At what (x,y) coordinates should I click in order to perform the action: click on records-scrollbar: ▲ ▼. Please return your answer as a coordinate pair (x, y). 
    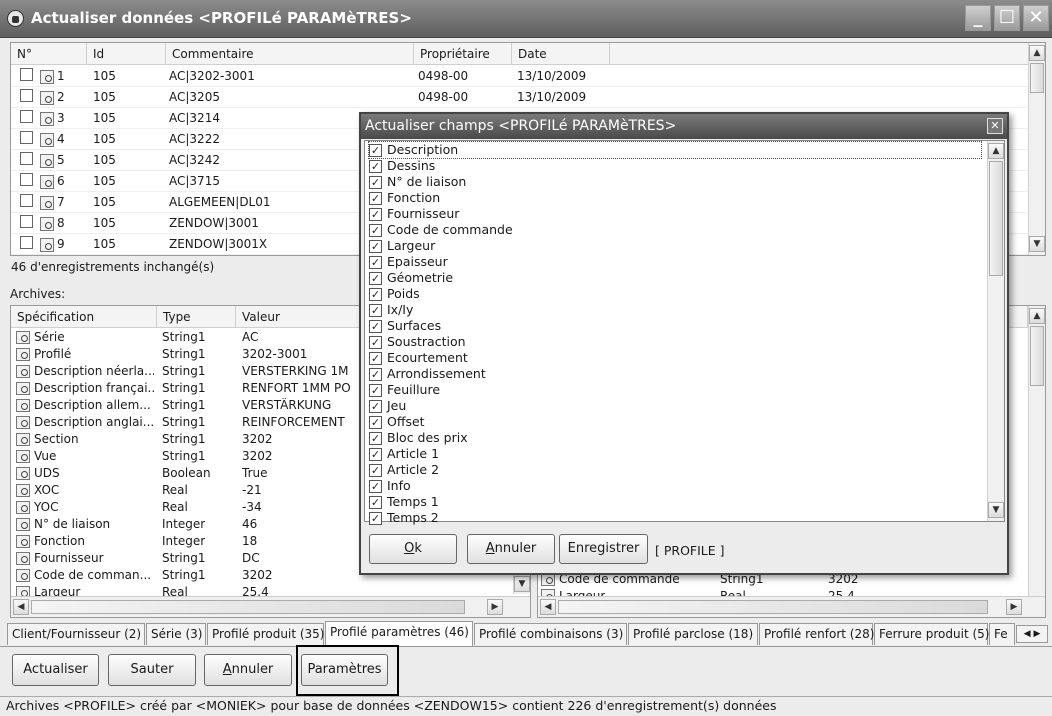
    Looking at the image, I should click on (1036, 149).